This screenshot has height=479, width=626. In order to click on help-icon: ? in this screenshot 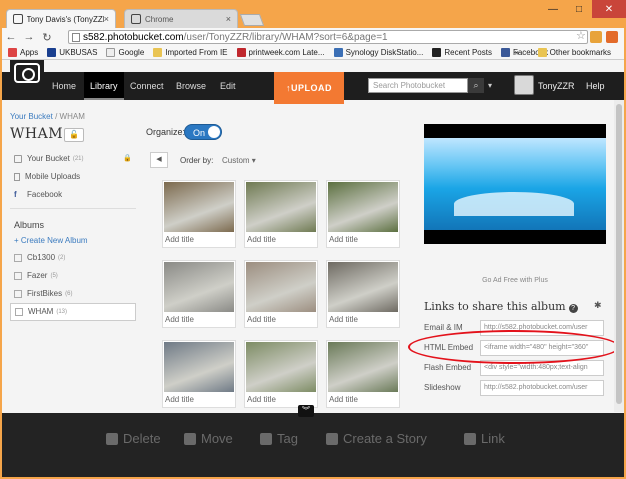, I will do `click(573, 308)`.